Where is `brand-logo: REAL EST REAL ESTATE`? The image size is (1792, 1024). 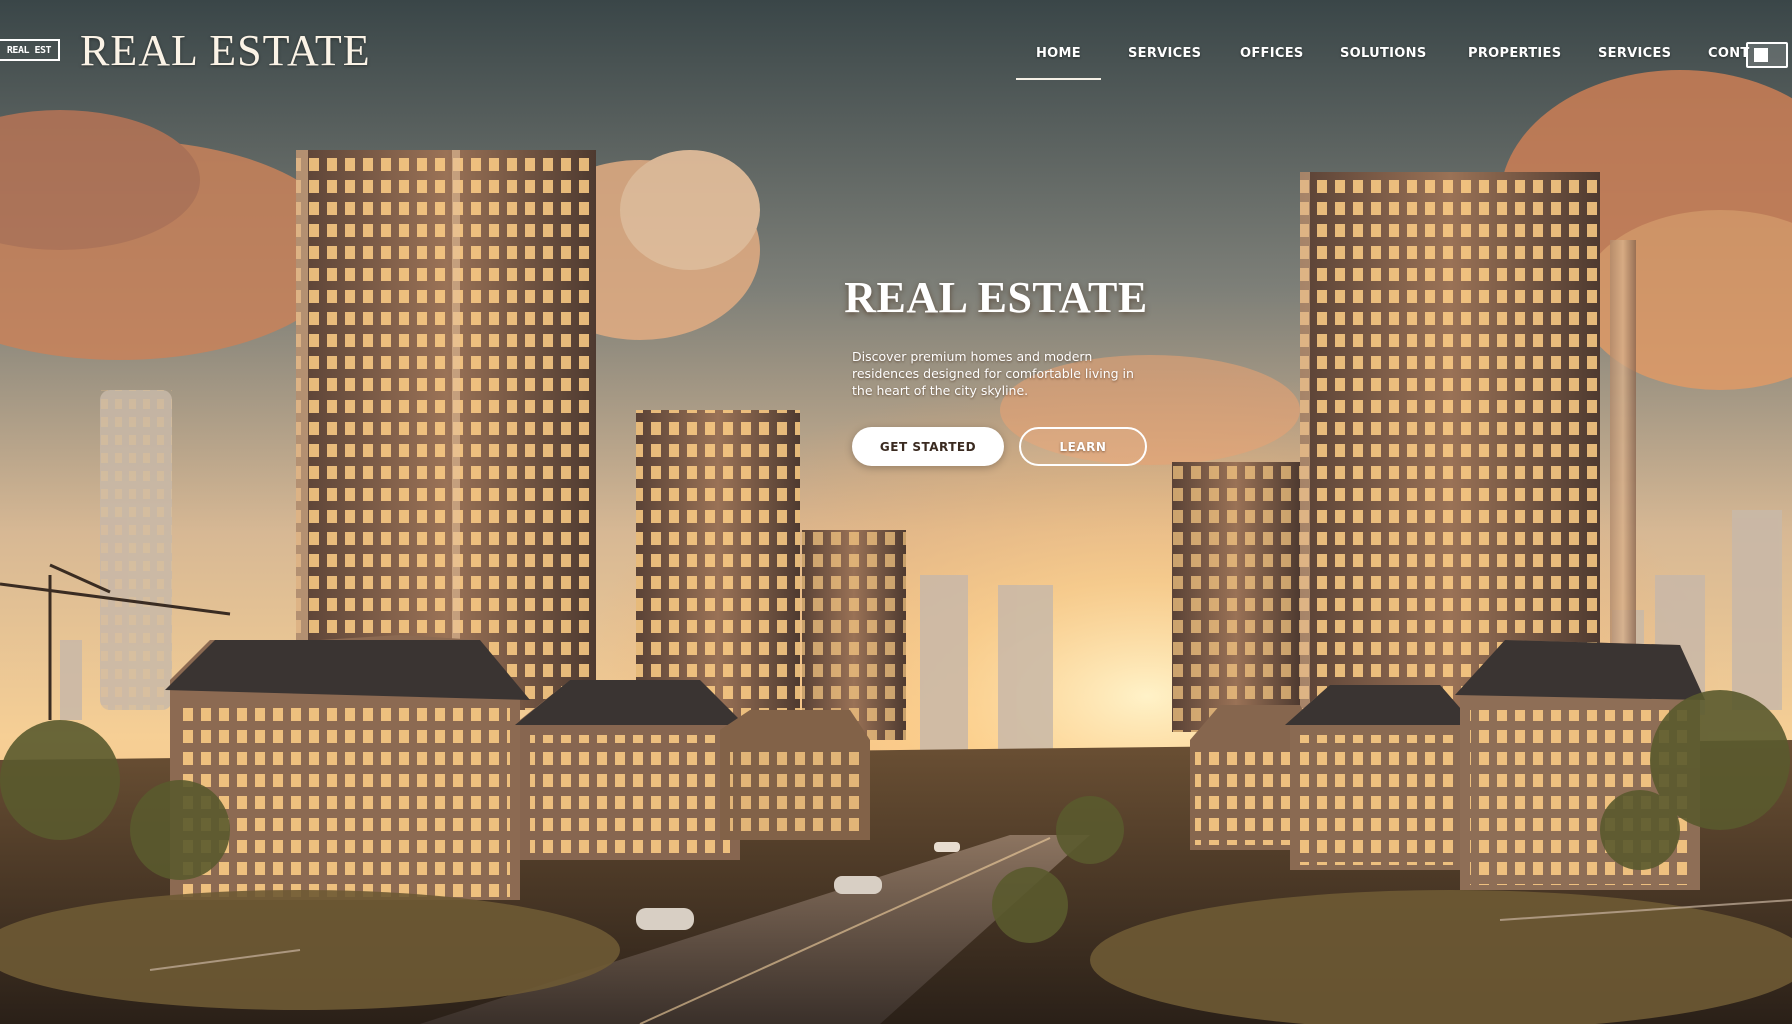
brand-logo: REAL EST REAL ESTATE is located at coordinates (185, 50).